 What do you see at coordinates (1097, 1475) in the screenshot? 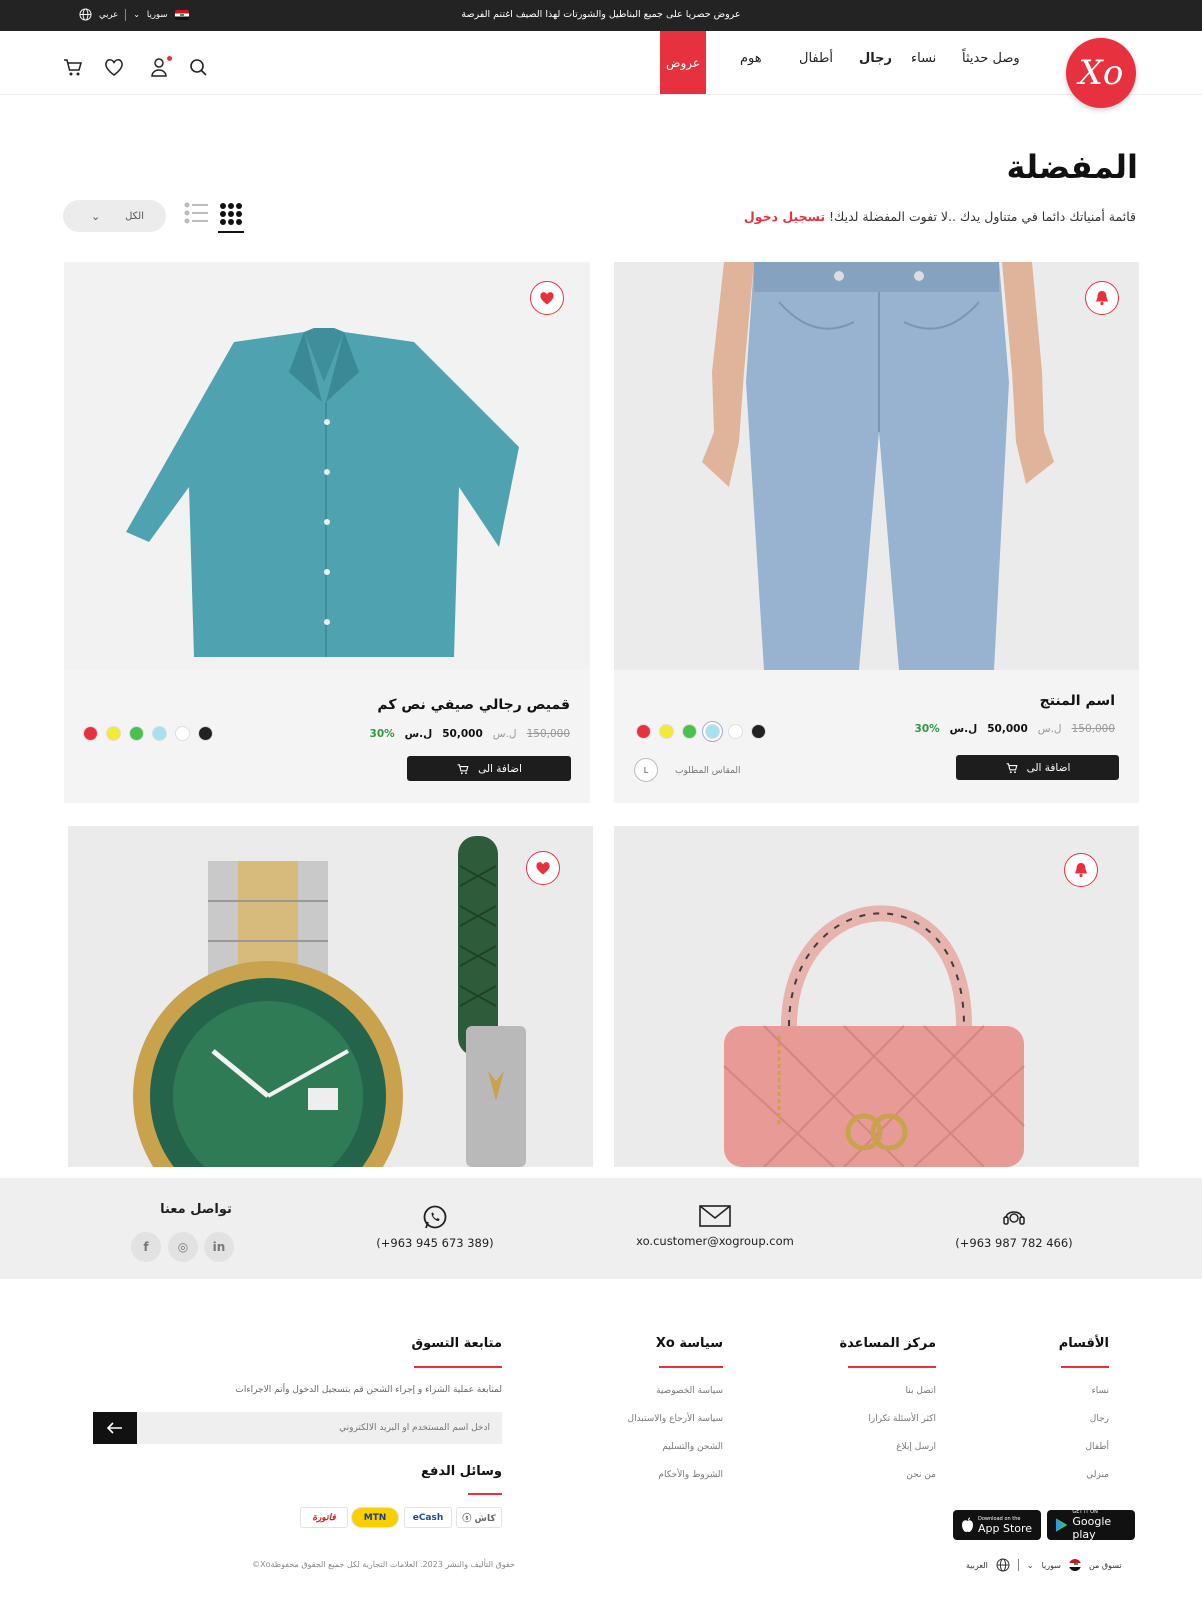
I see `footer-link: منزلي` at bounding box center [1097, 1475].